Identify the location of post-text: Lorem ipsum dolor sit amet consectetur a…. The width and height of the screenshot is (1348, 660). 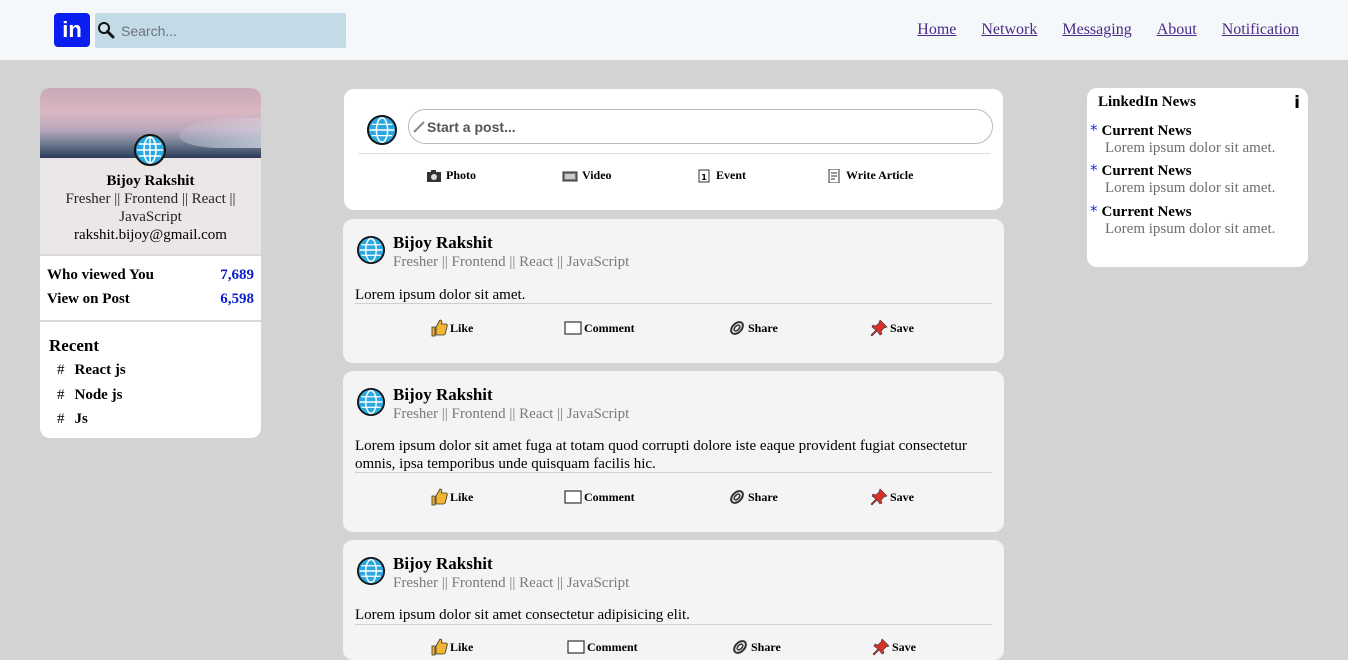
(522, 615).